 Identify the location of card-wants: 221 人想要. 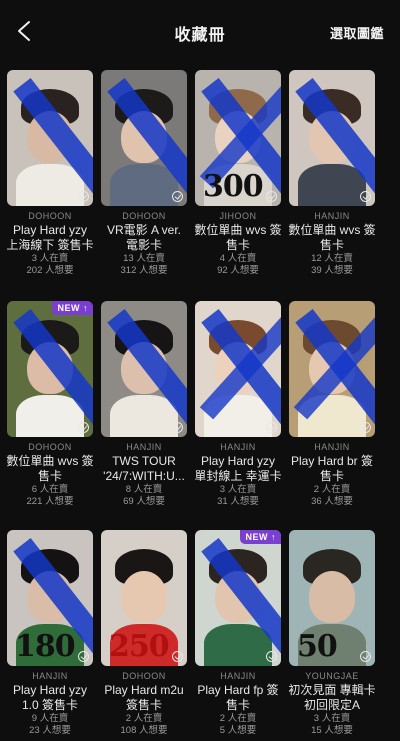
(50, 501).